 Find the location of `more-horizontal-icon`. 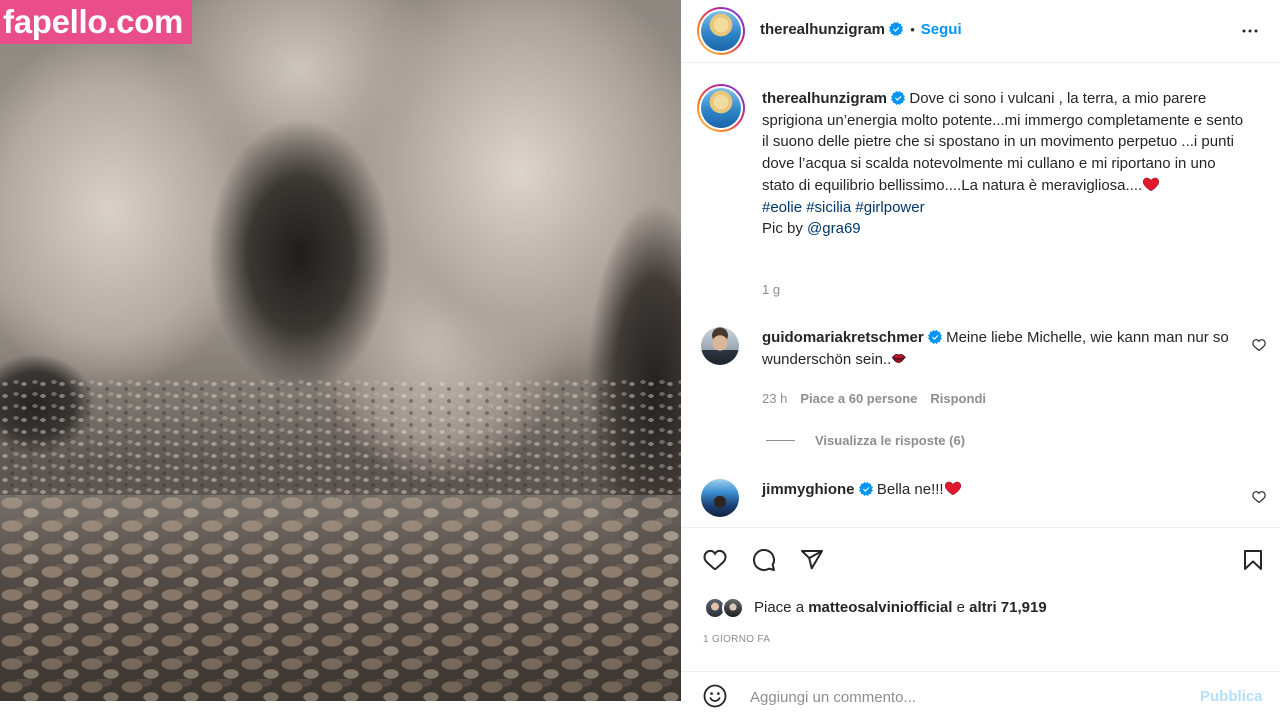

more-horizontal-icon is located at coordinates (1250, 31).